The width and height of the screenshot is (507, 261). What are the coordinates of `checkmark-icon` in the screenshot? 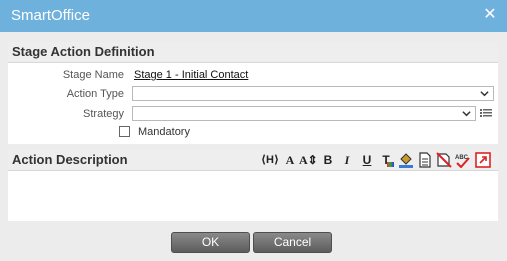 It's located at (463, 162).